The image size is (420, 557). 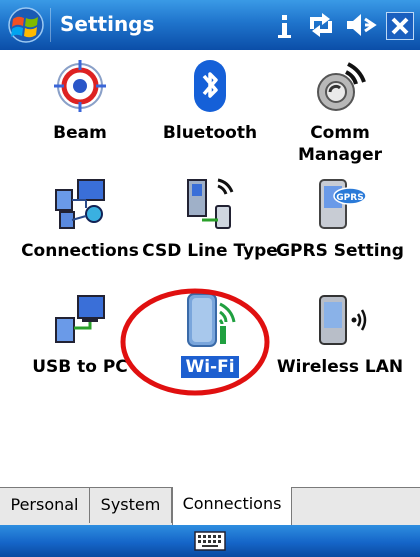 I want to click on csd-line-type-icon, so click(x=210, y=203).